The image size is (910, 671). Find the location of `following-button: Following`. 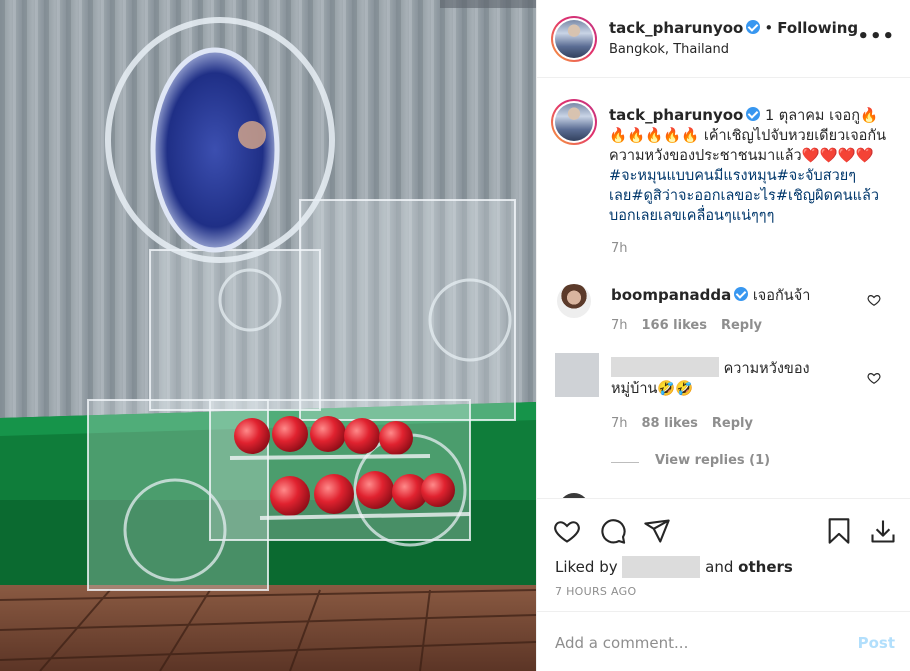

following-button: Following is located at coordinates (817, 28).